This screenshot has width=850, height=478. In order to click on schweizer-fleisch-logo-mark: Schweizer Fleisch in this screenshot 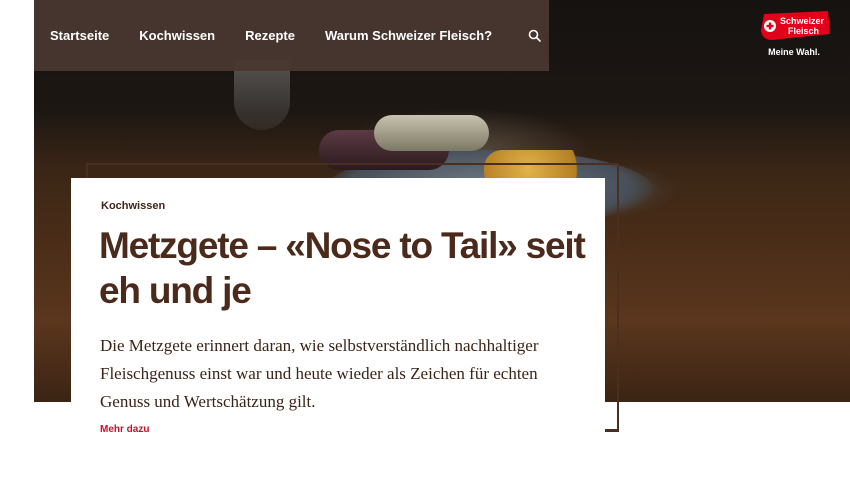, I will do `click(795, 25)`.